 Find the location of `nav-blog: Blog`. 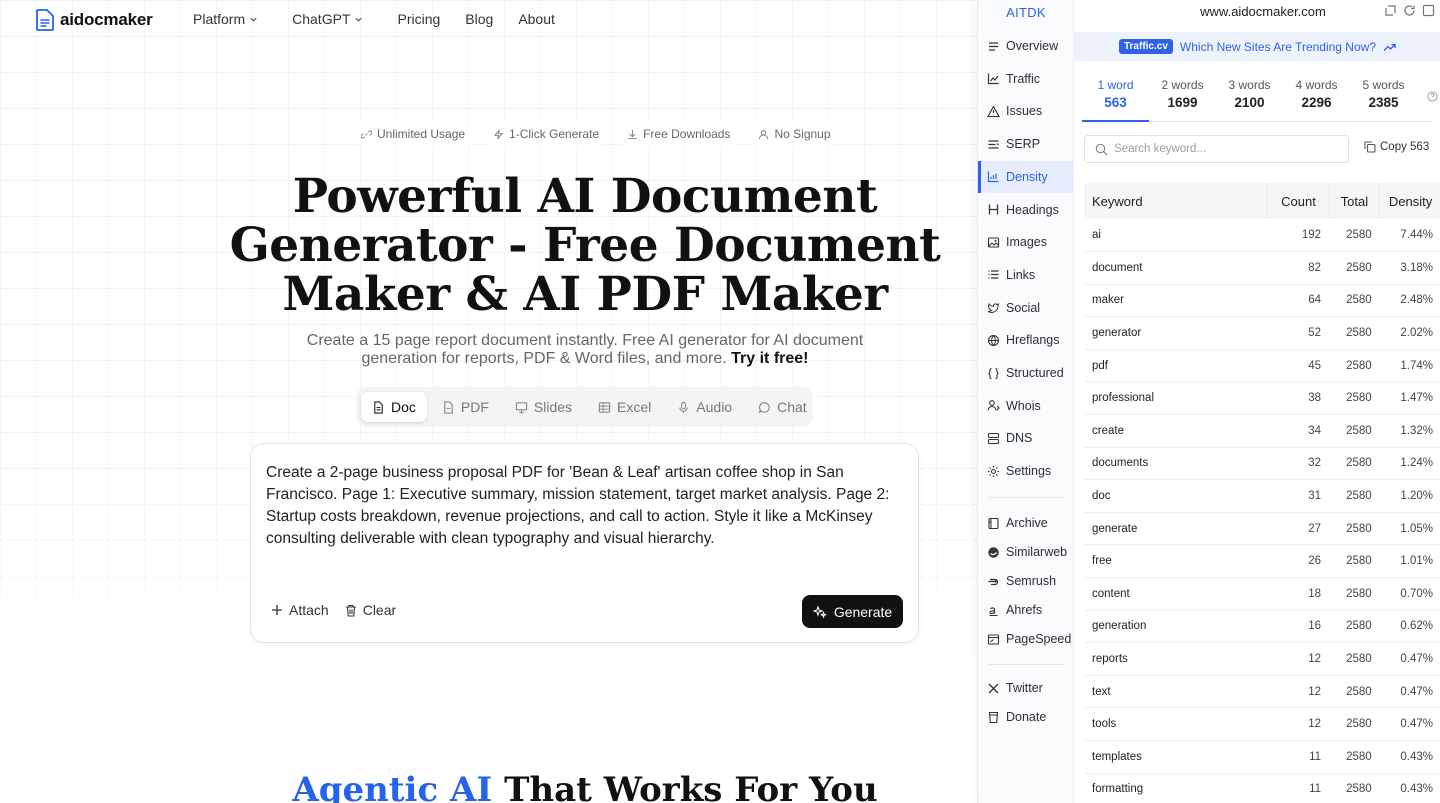

nav-blog: Blog is located at coordinates (479, 19).